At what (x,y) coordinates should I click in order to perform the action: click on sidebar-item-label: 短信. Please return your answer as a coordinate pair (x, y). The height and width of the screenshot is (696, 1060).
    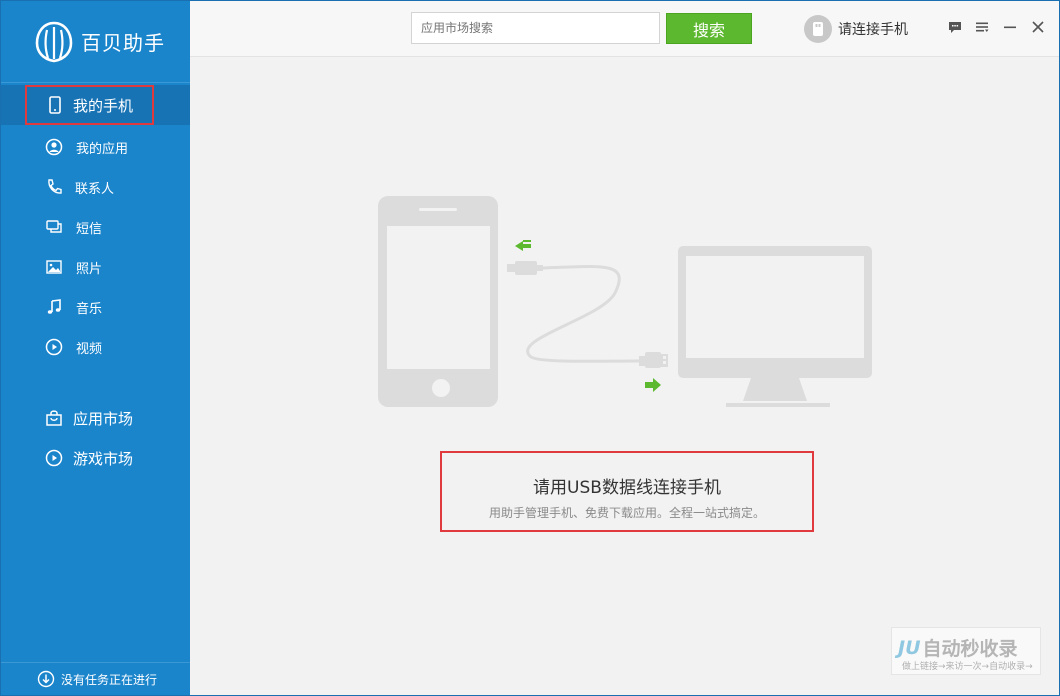
    Looking at the image, I should click on (89, 229).